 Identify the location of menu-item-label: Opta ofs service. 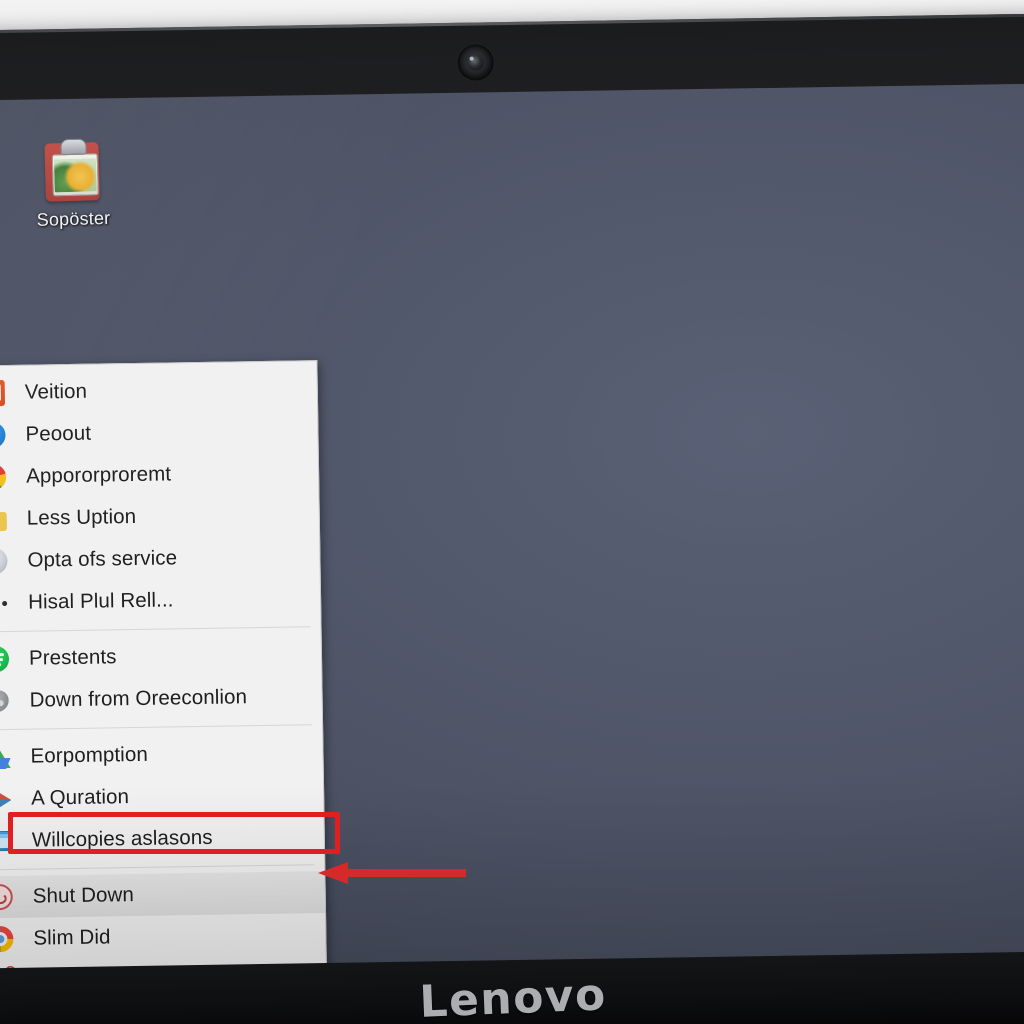
(102, 559).